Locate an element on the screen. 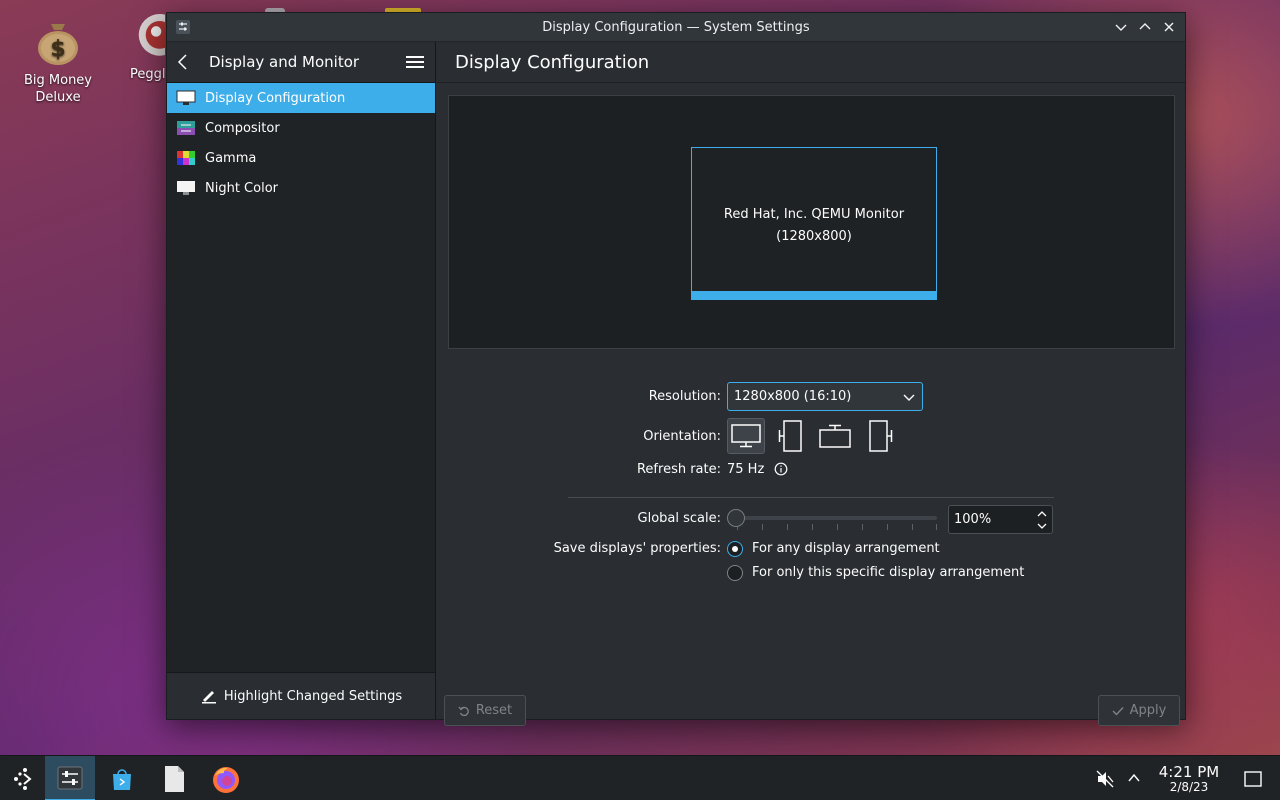 Image resolution: width=1280 pixels, height=800 pixels. compositor-icon is located at coordinates (186, 128).